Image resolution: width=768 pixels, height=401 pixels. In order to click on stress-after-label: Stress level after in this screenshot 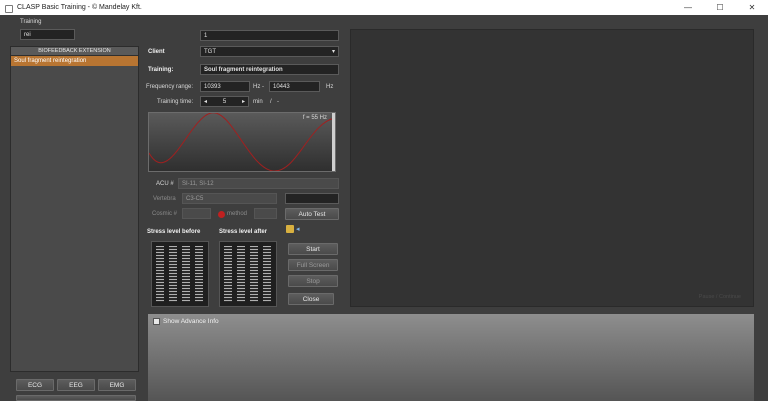, I will do `click(243, 232)`.